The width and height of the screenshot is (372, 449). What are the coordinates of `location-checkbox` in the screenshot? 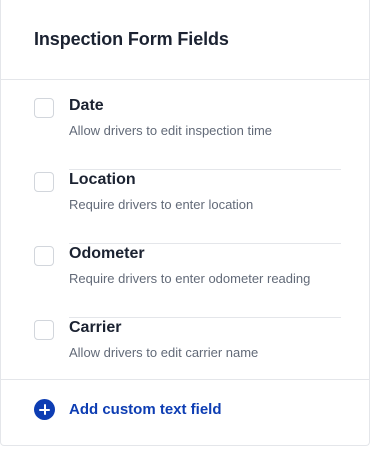 It's located at (44, 182).